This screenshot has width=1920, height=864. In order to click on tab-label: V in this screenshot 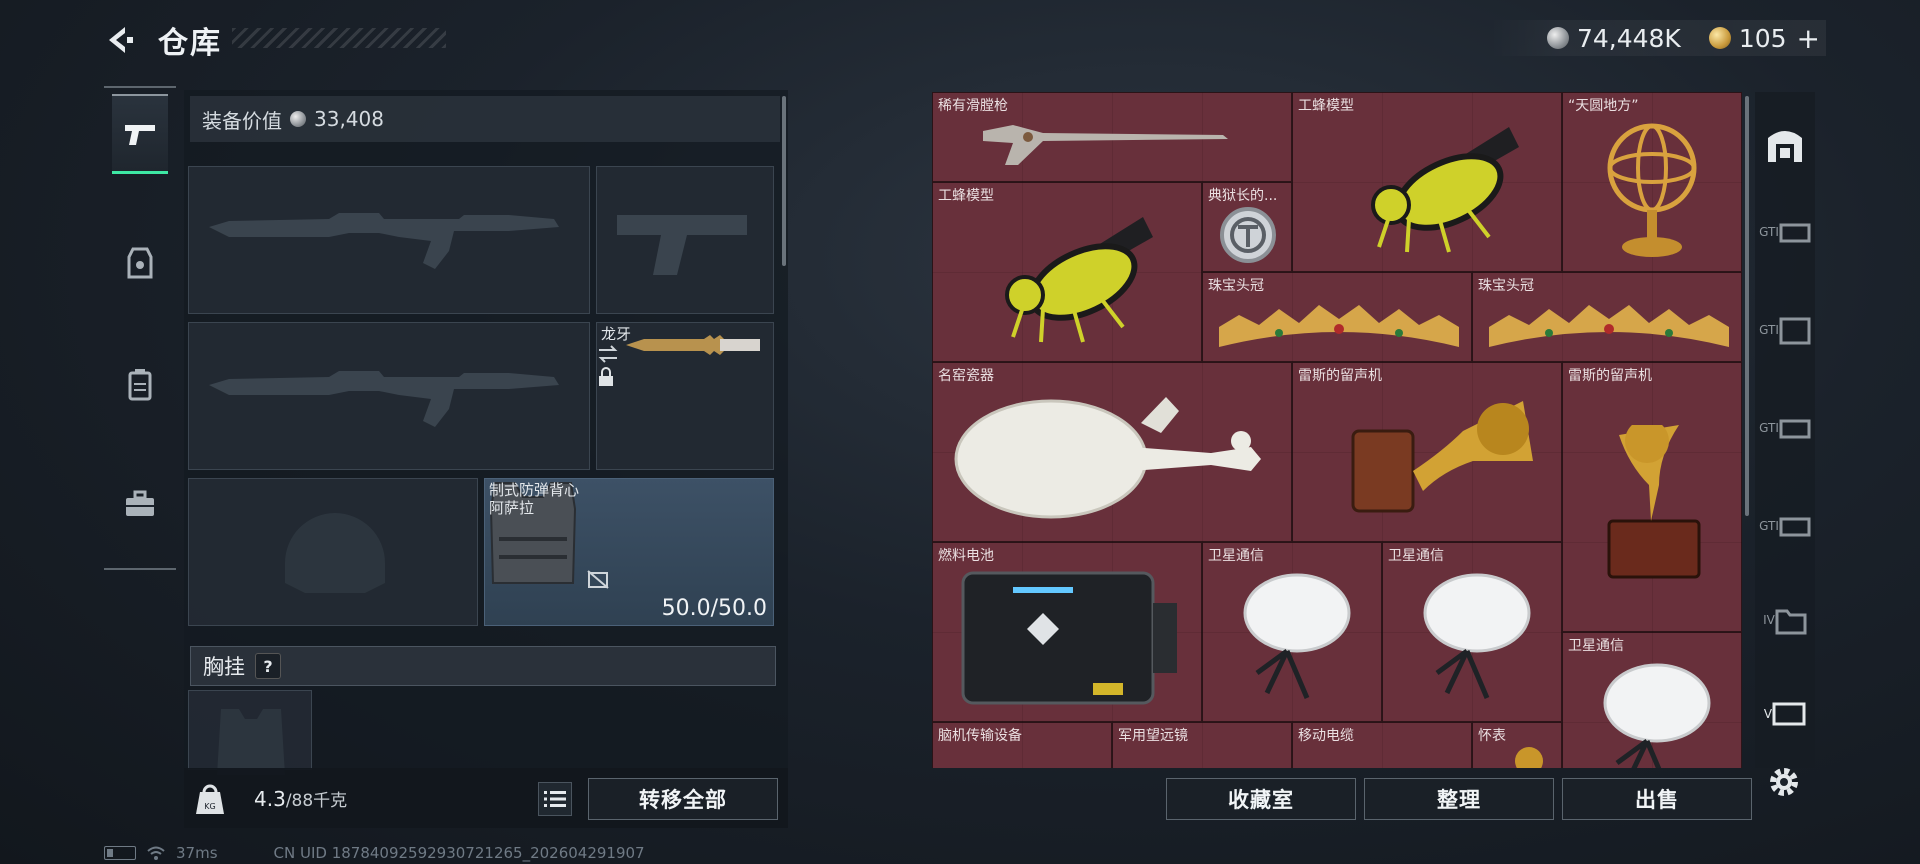, I will do `click(1768, 714)`.